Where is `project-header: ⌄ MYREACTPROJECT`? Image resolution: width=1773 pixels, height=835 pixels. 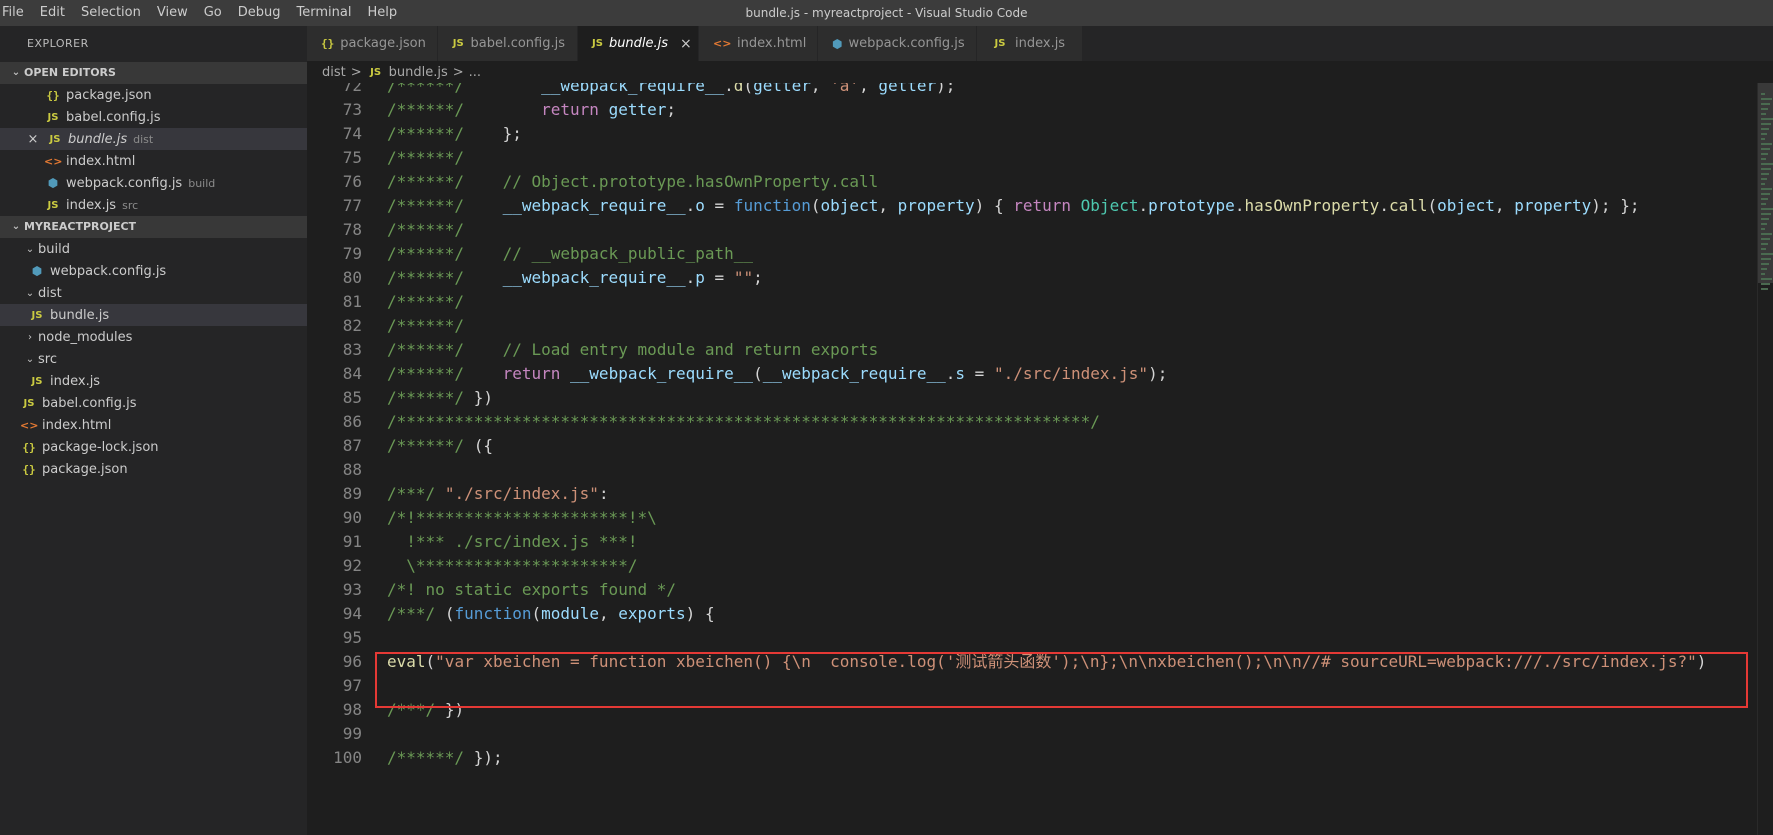
project-header: ⌄ MYREACTPROJECT is located at coordinates (153, 227).